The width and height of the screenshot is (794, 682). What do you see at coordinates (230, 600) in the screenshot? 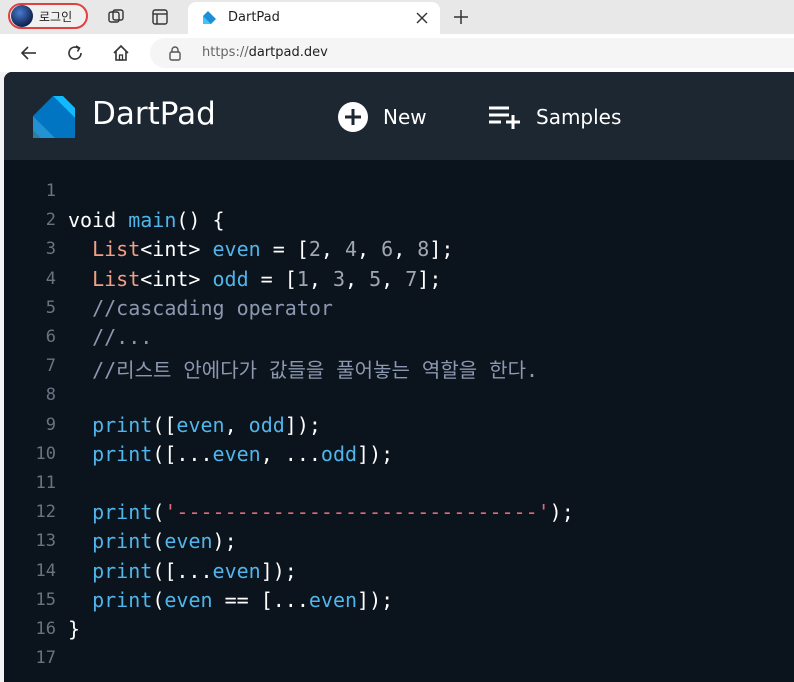
I see `code-text: print(even == [...even]);` at bounding box center [230, 600].